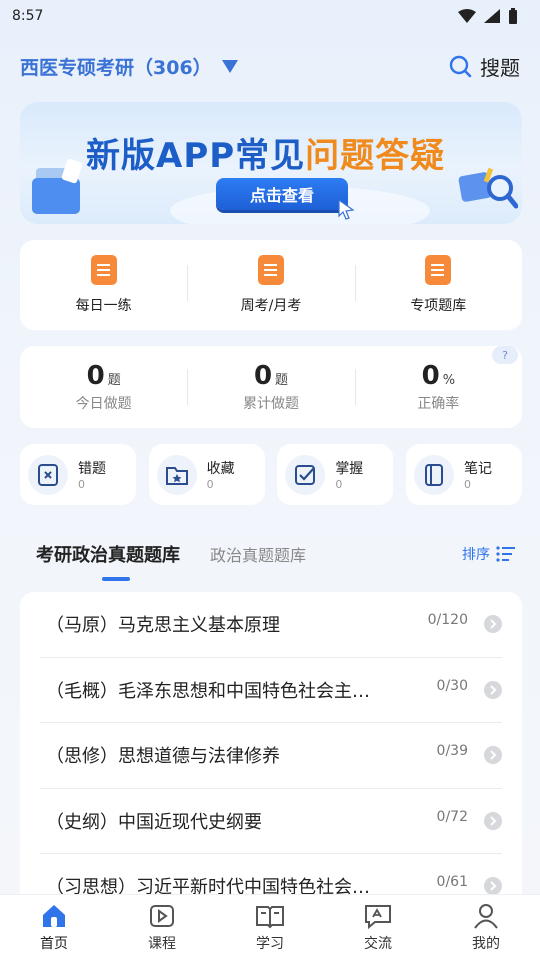 This screenshot has height=960, width=540. Describe the element at coordinates (346, 209) in the screenshot. I see `cursor-icon` at that location.